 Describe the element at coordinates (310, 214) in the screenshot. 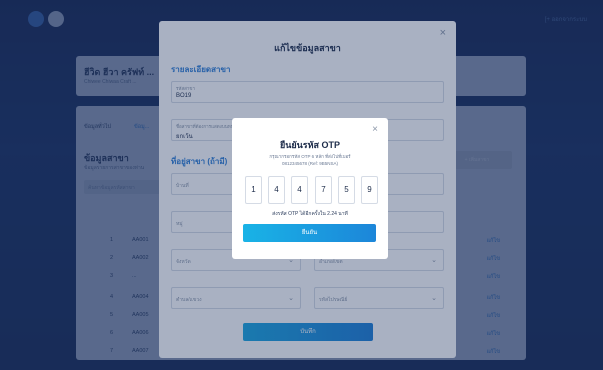

I see `otp-resend-timer: ส่งรหัส OTP ได้อีกครั้งใน 2.24 นาที` at that location.